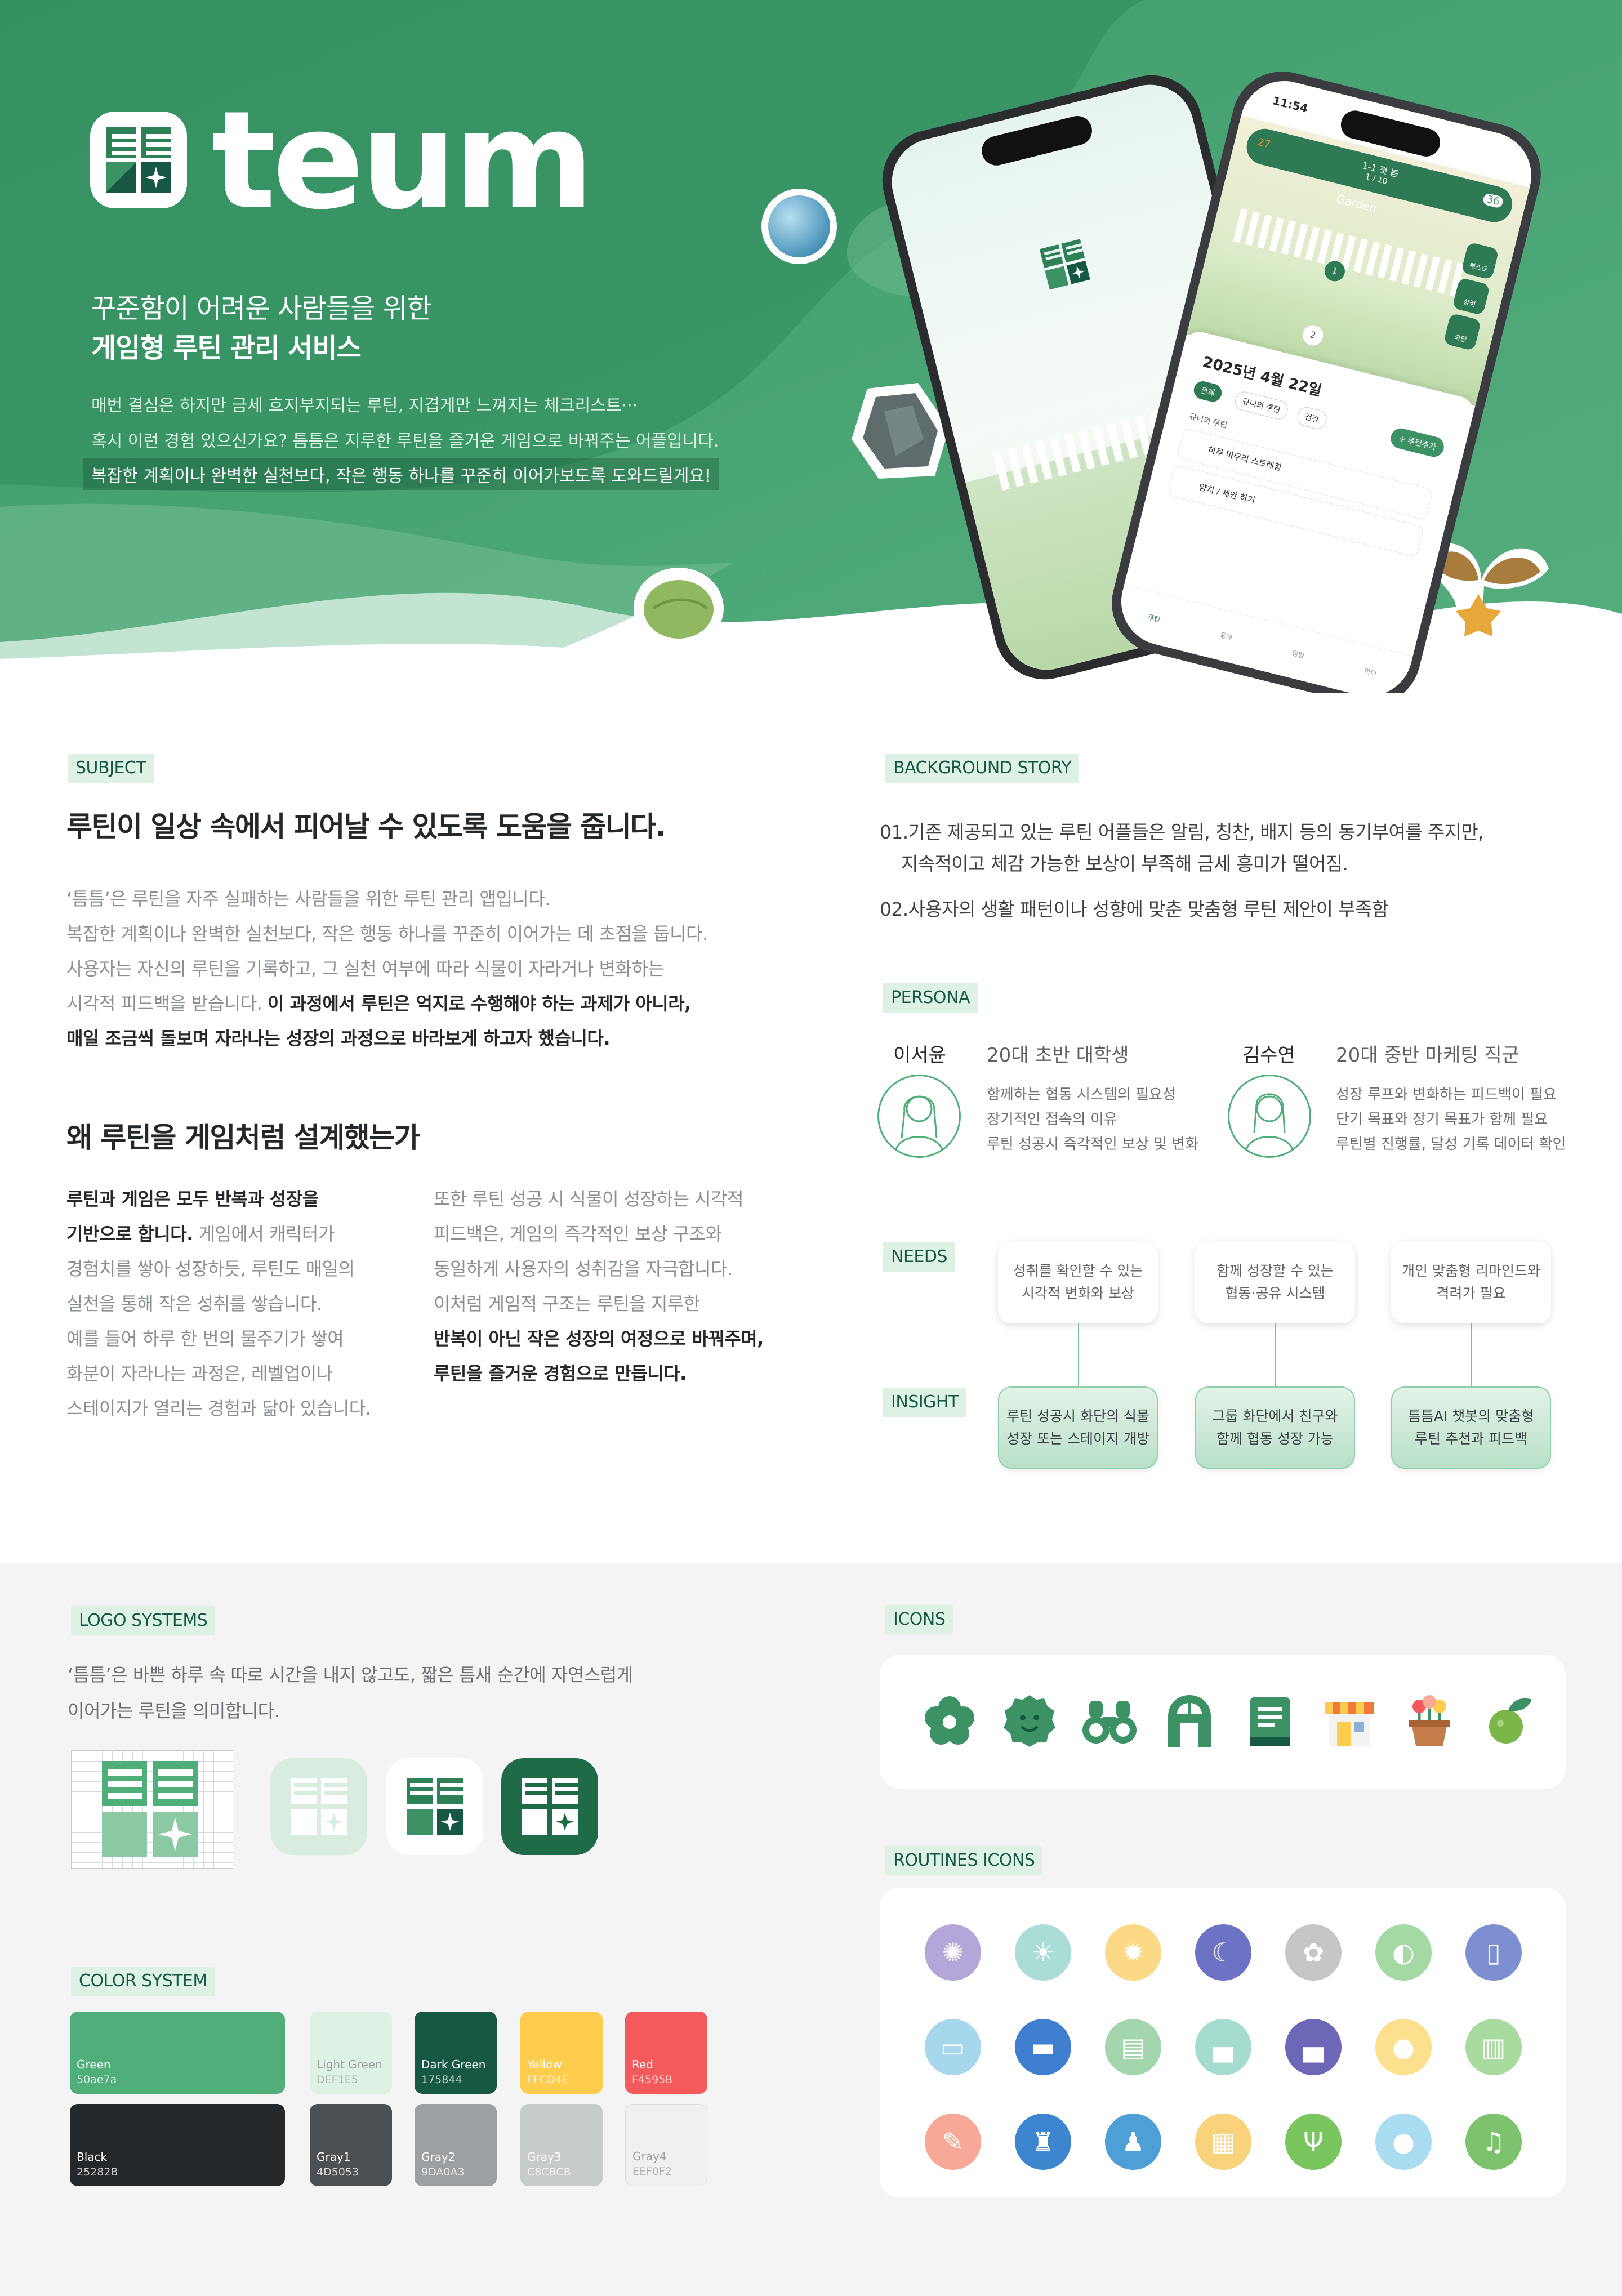 This screenshot has height=2296, width=1622. Describe the element at coordinates (561, 2053) in the screenshot. I see `color-swatch-yellow: Yellow FFCD4E` at that location.